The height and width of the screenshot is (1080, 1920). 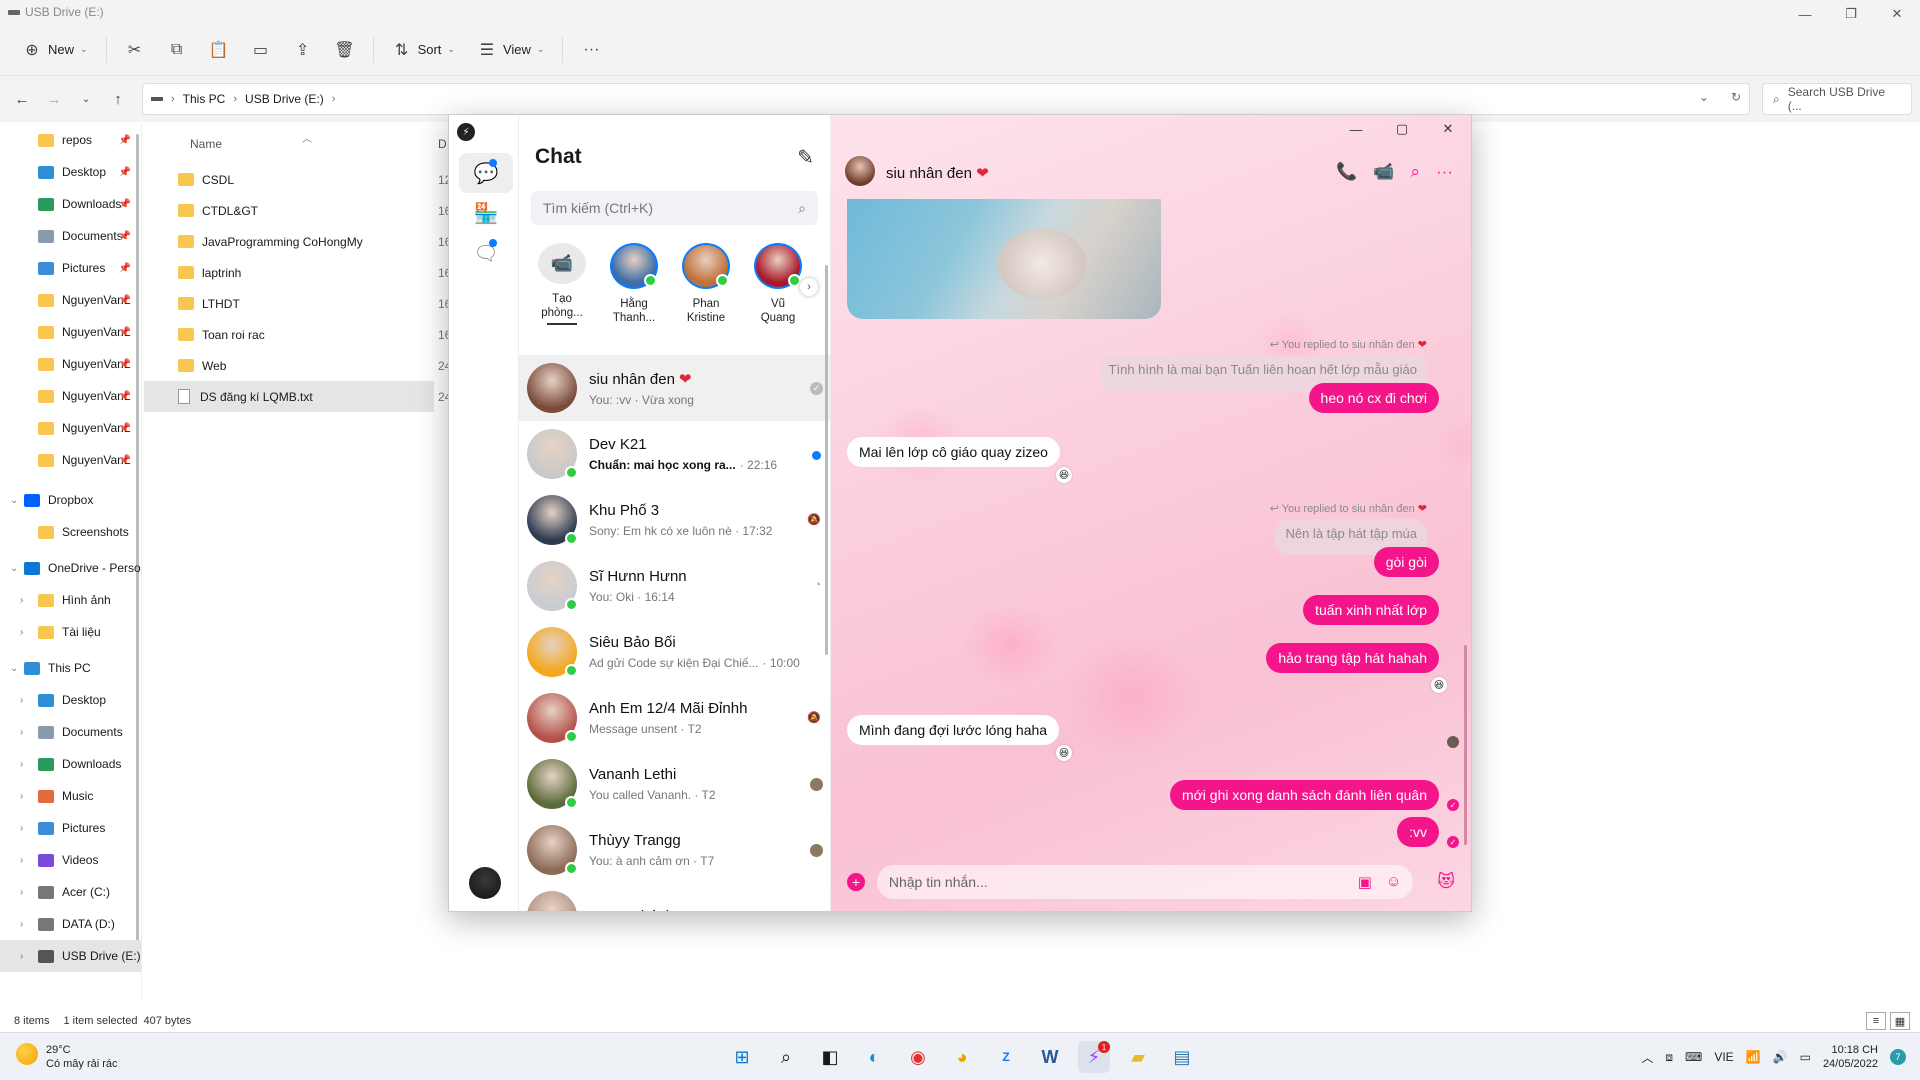 I want to click on message-bubble-sent: :vv, so click(x=1418, y=832).